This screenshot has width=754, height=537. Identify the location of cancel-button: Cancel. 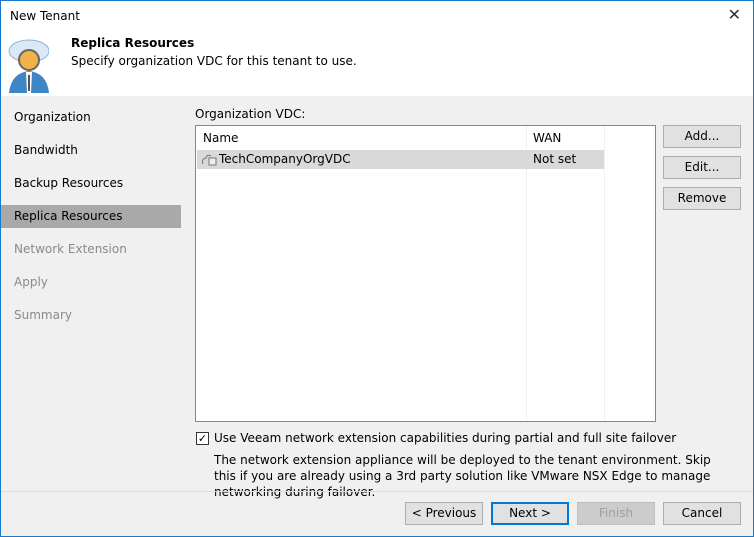
(702, 513).